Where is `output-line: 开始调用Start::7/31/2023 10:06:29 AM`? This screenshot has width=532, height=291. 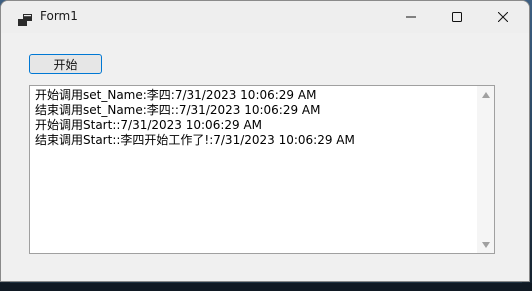
output-line: 开始调用Start::7/31/2023 10:06:29 AM is located at coordinates (149, 125).